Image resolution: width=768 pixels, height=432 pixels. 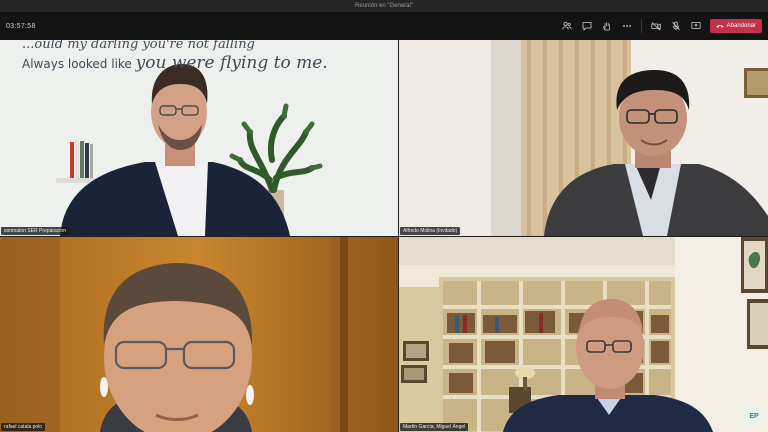 What do you see at coordinates (607, 26) in the screenshot?
I see `raise-hand-icon` at bounding box center [607, 26].